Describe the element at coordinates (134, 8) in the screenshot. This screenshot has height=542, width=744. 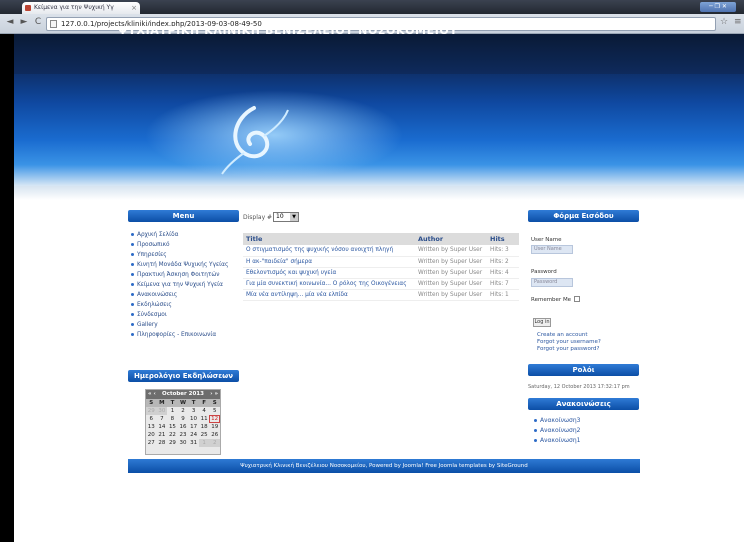
I see `tab-close-icon: ×` at that location.